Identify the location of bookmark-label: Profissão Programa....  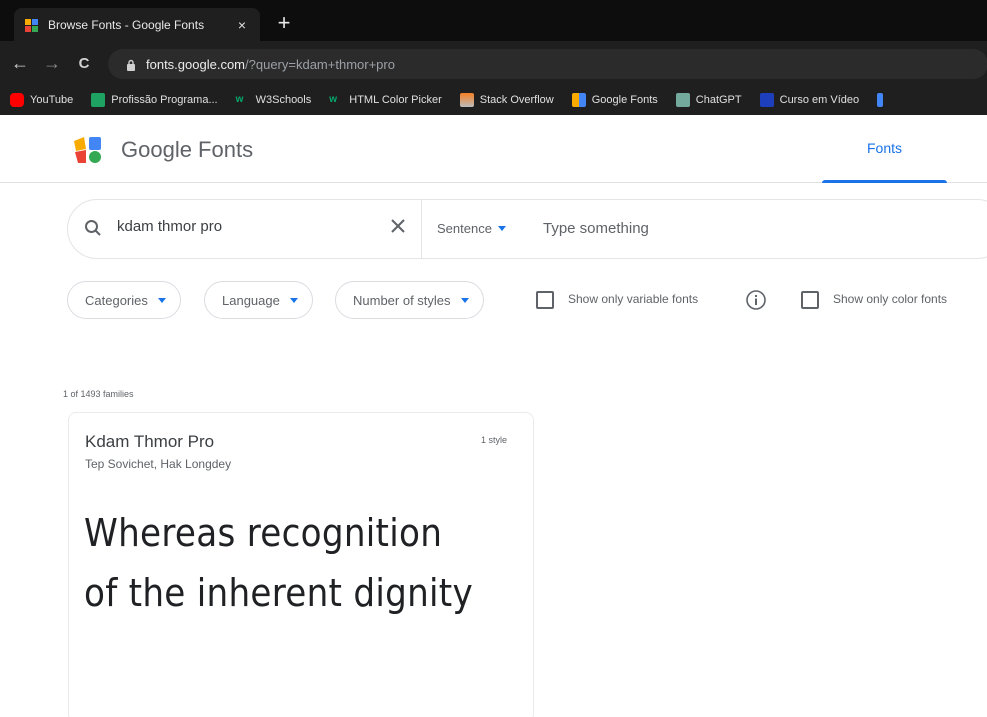
(164, 100).